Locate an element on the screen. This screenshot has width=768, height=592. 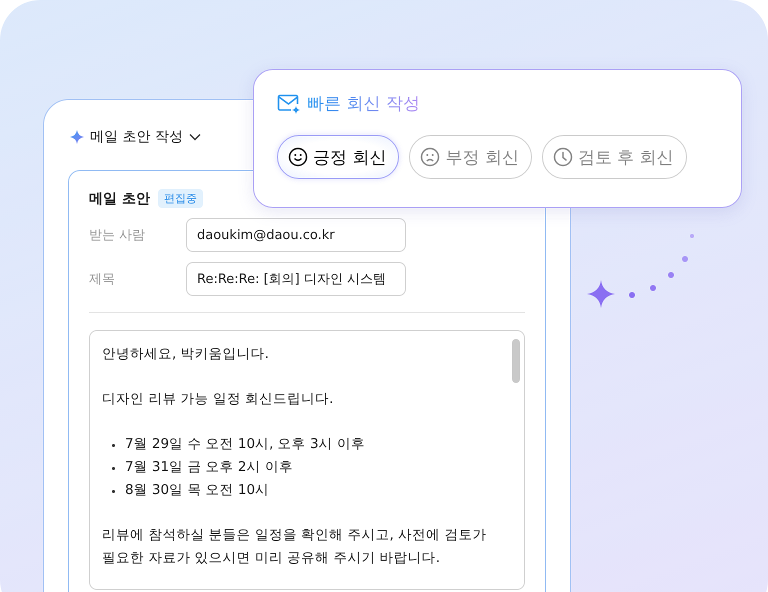
list-item: 8월 30일 목 오전 10시 is located at coordinates (197, 490).